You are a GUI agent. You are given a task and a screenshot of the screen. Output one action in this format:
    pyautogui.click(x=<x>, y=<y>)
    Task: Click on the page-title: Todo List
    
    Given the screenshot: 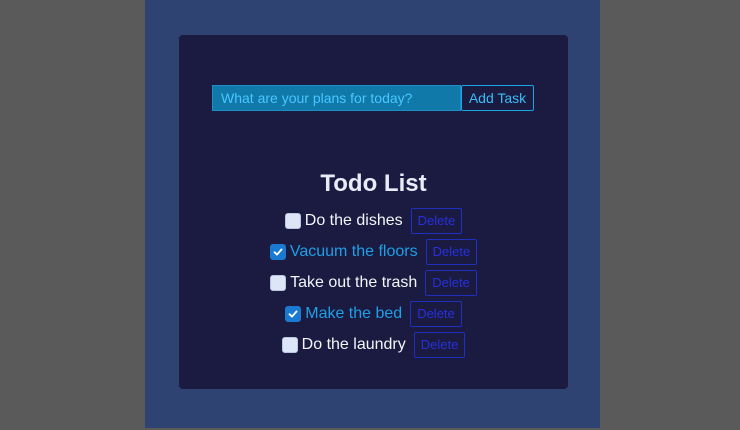 What is the action you would take?
    pyautogui.click(x=373, y=183)
    